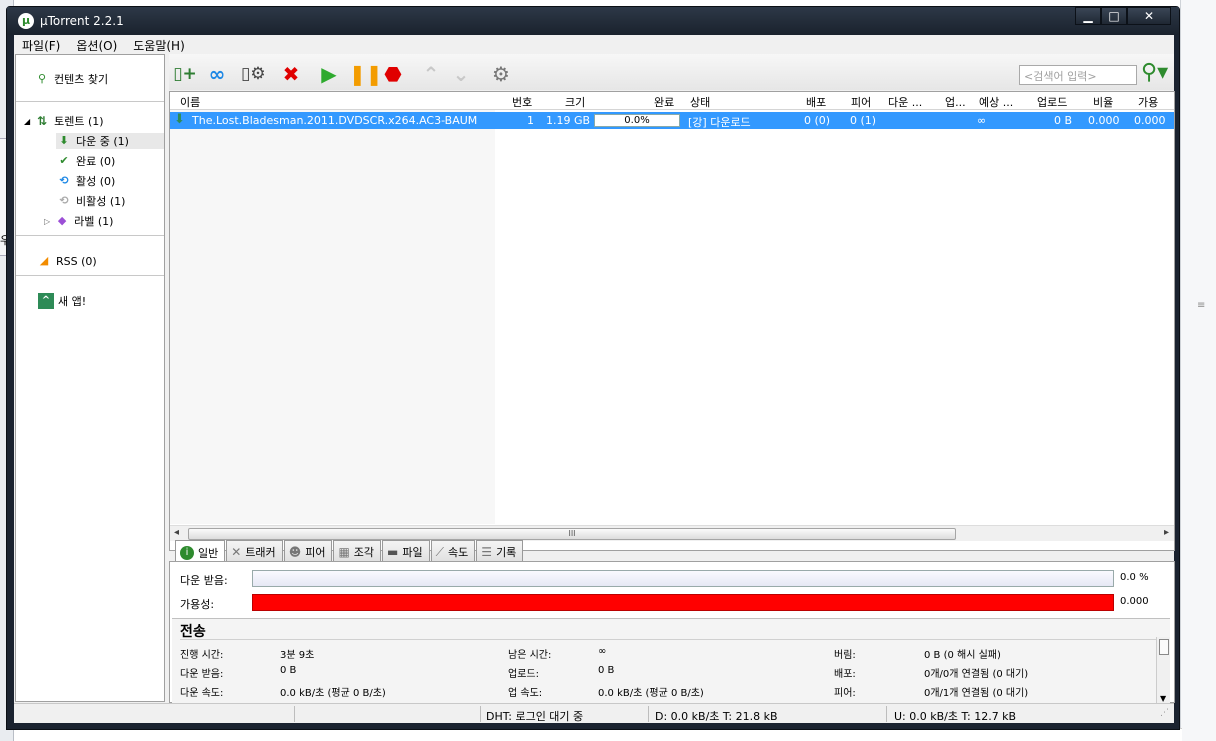 Image resolution: width=1216 pixels, height=741 pixels. I want to click on tab-label: 피어, so click(315, 552).